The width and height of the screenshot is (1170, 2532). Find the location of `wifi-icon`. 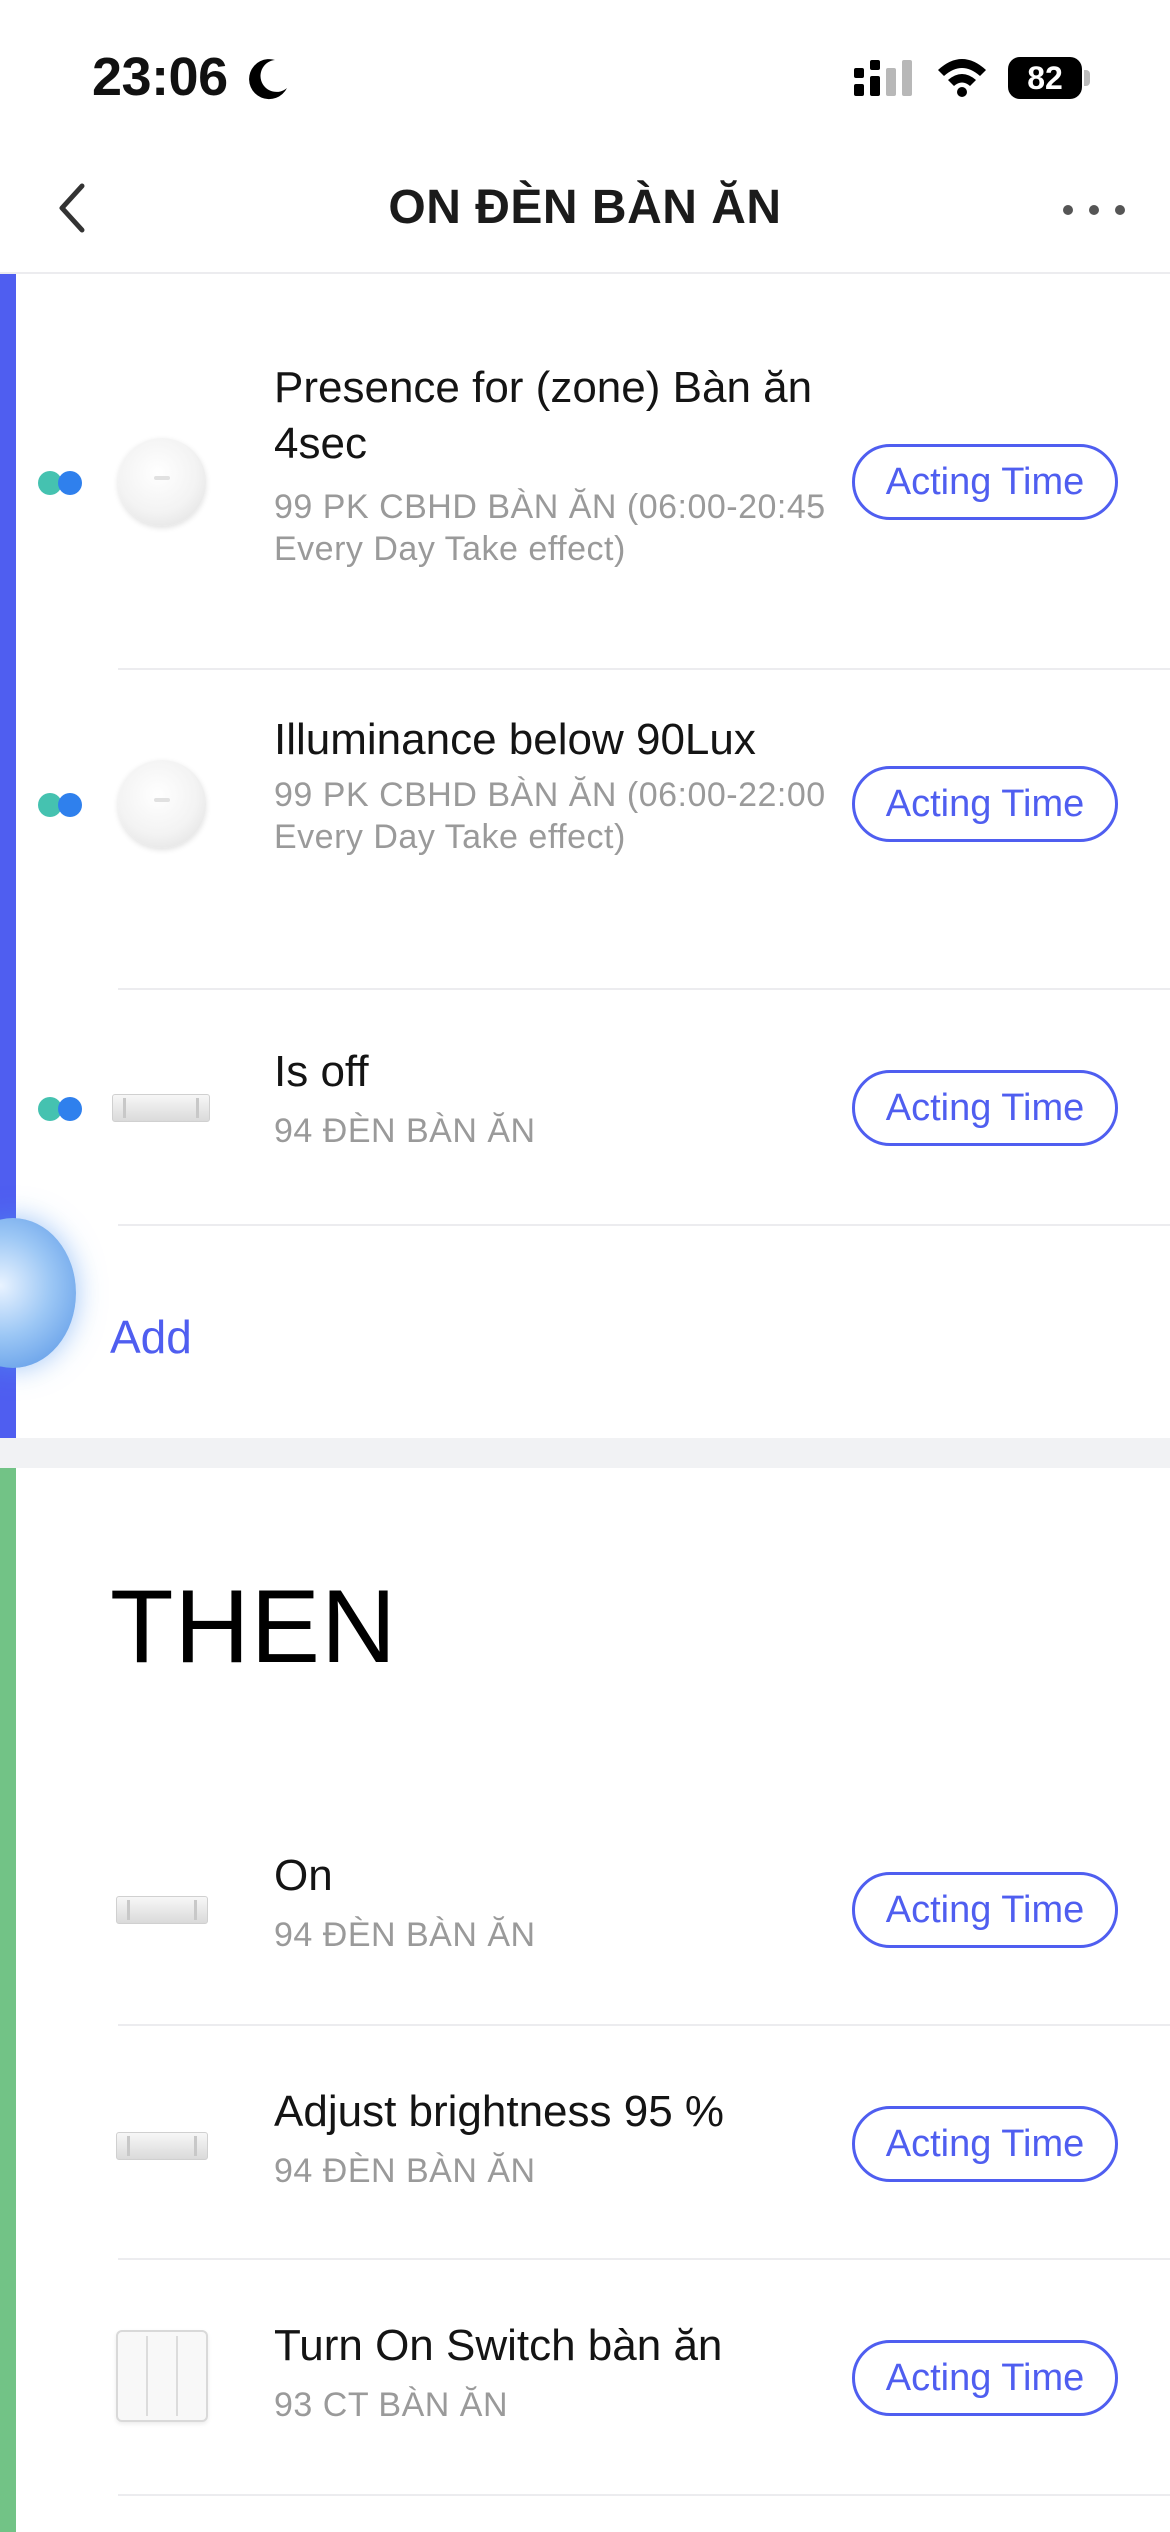

wifi-icon is located at coordinates (962, 78).